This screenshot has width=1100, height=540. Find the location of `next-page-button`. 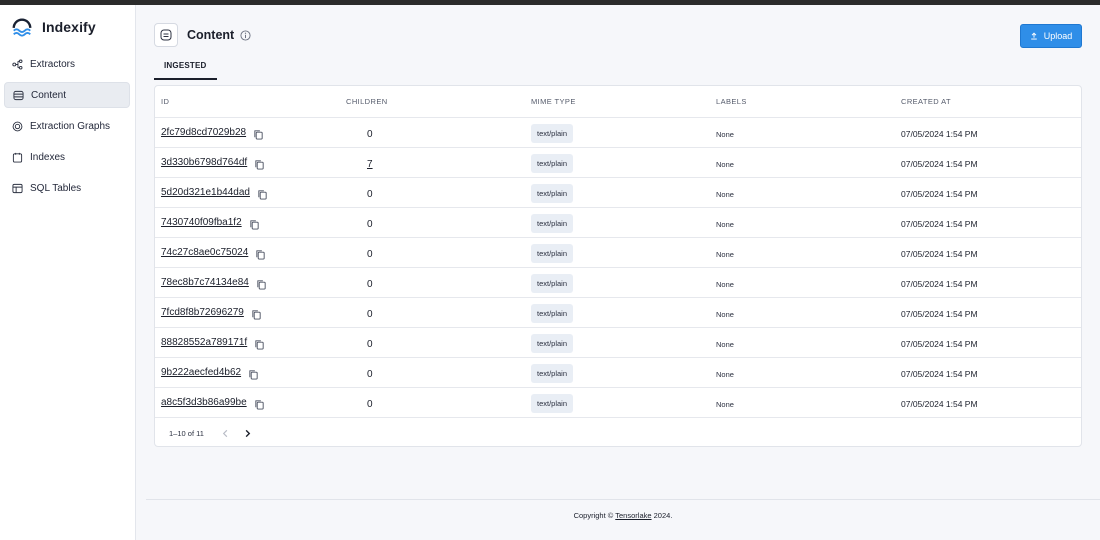

next-page-button is located at coordinates (248, 433).